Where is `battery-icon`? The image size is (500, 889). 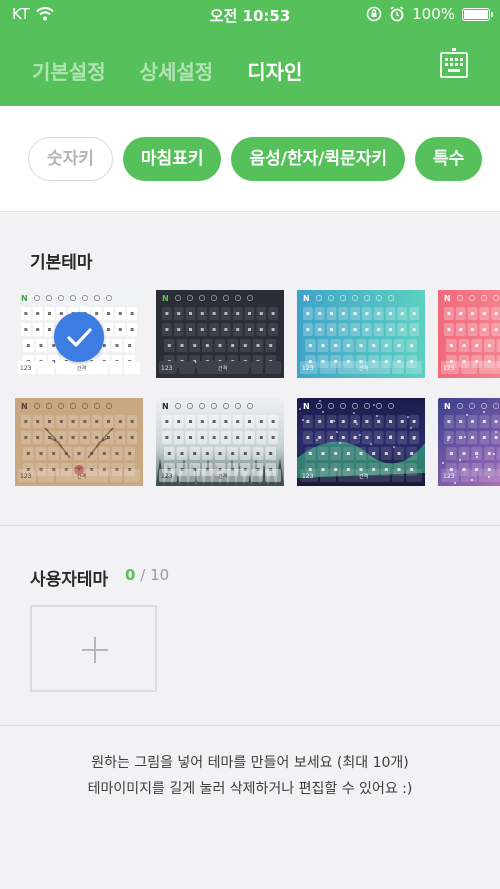 battery-icon is located at coordinates (477, 14).